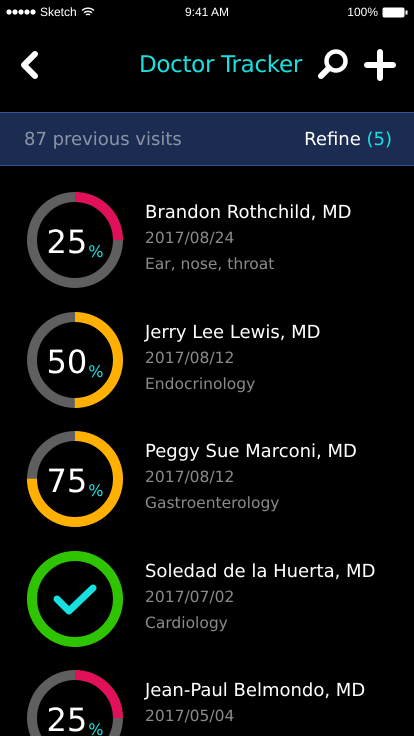 The height and width of the screenshot is (736, 414). Describe the element at coordinates (75, 599) in the screenshot. I see `checkmark-icon` at that location.